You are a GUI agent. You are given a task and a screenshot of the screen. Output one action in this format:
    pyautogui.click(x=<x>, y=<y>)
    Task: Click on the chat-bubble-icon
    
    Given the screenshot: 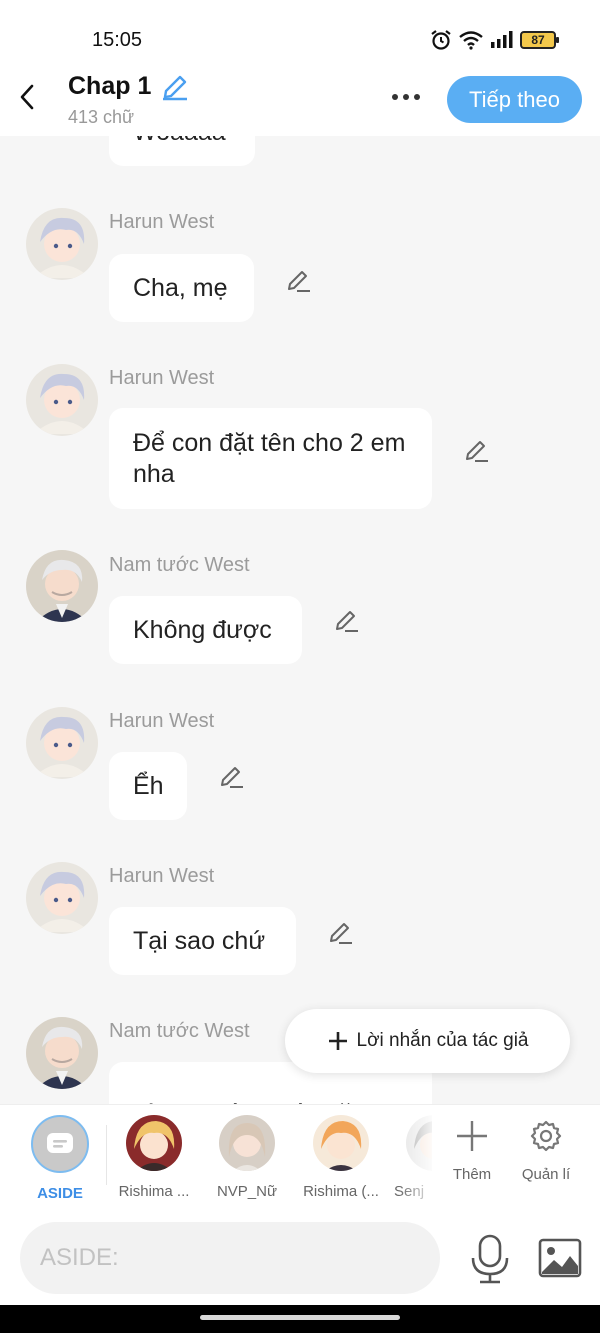 What is the action you would take?
    pyautogui.click(x=60, y=1143)
    